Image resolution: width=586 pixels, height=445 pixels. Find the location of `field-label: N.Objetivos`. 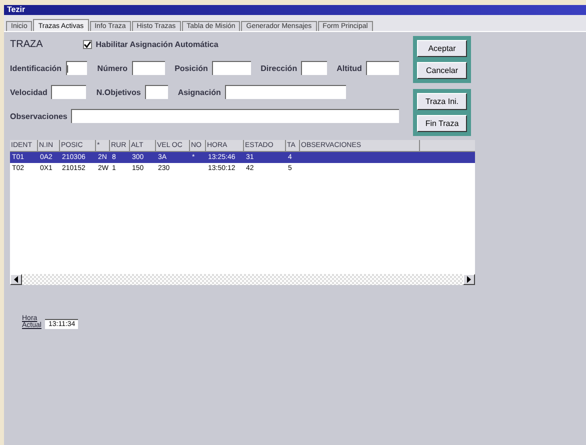

field-label: N.Objetivos is located at coordinates (118, 92).